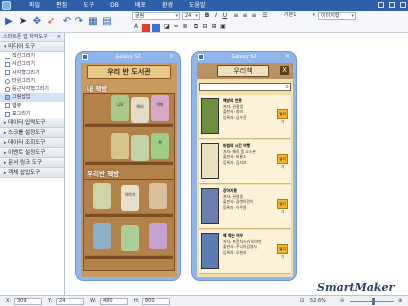  What do you see at coordinates (120, 108) in the screenshot?
I see `book-1: 니모` at bounding box center [120, 108].